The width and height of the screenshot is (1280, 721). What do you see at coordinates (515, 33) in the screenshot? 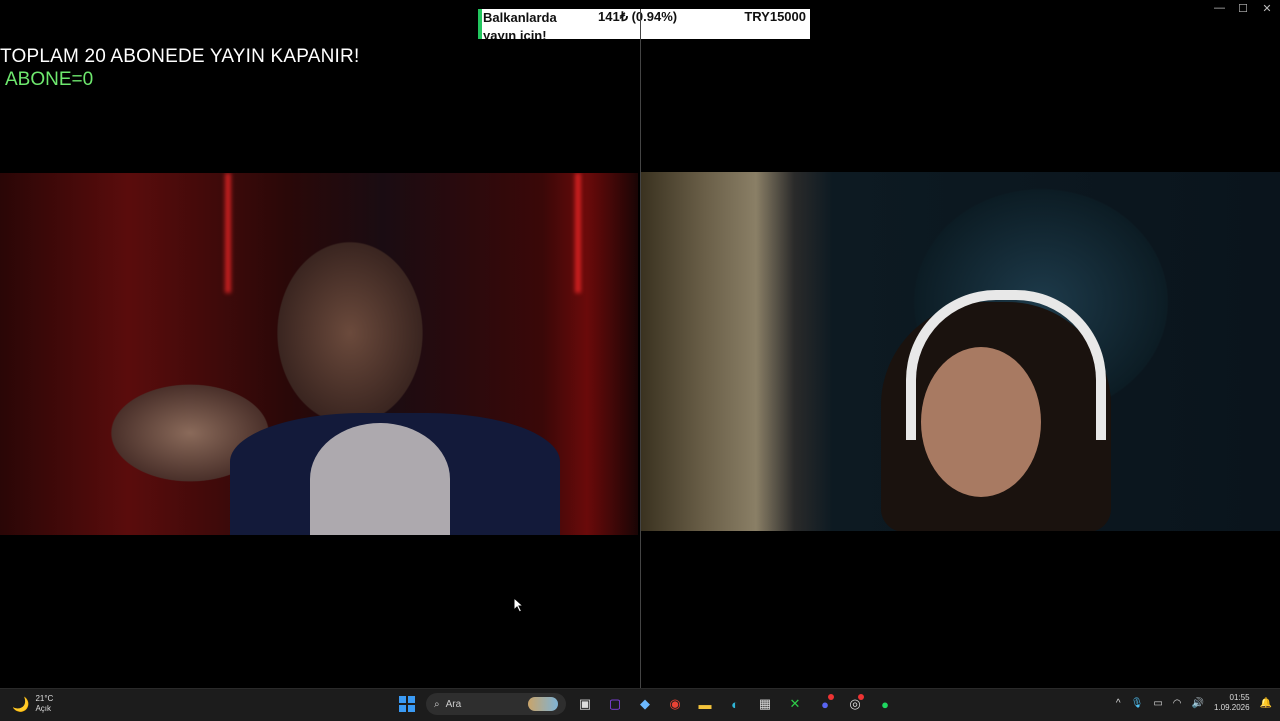
I see `goal-name-line2: yayın için!` at bounding box center [515, 33].